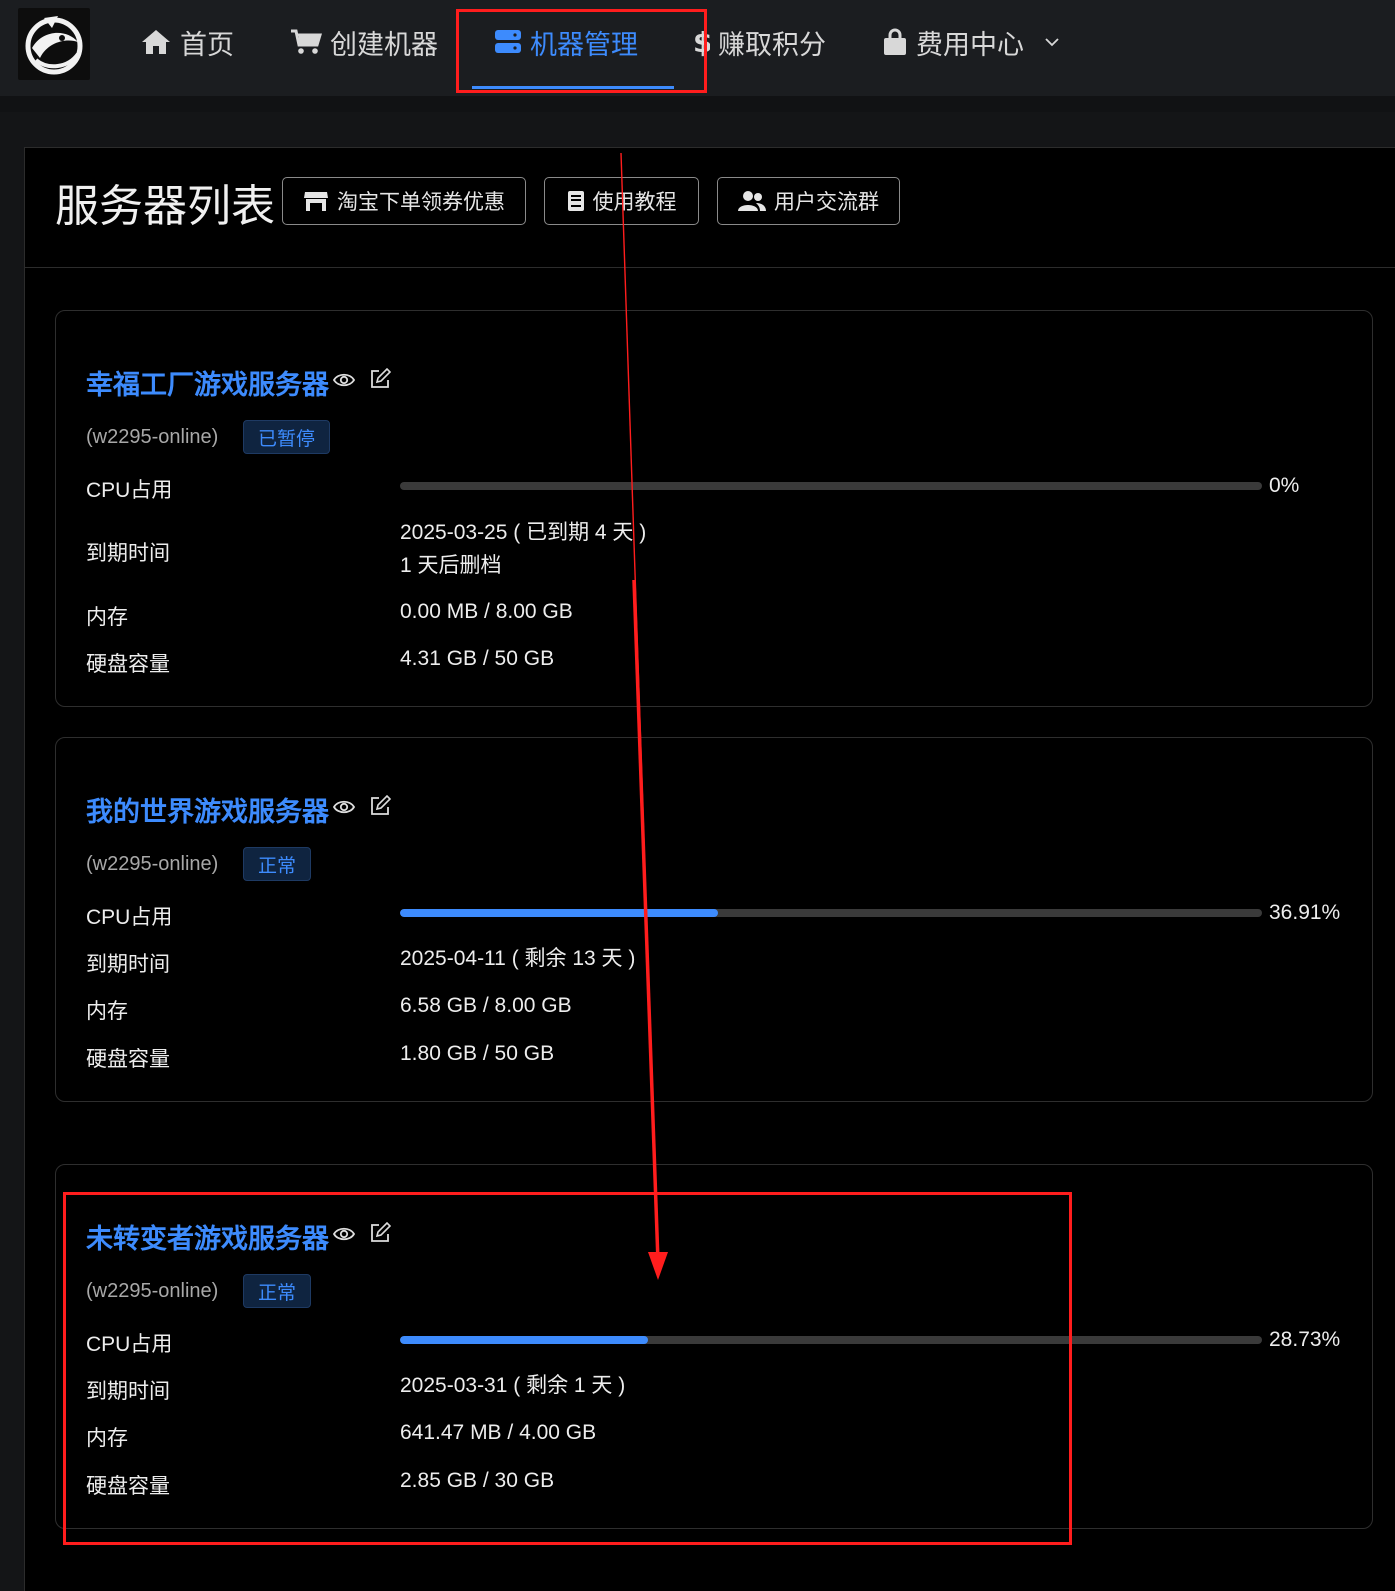 The image size is (1395, 1591). I want to click on nav-label: 创建机器, so click(384, 44).